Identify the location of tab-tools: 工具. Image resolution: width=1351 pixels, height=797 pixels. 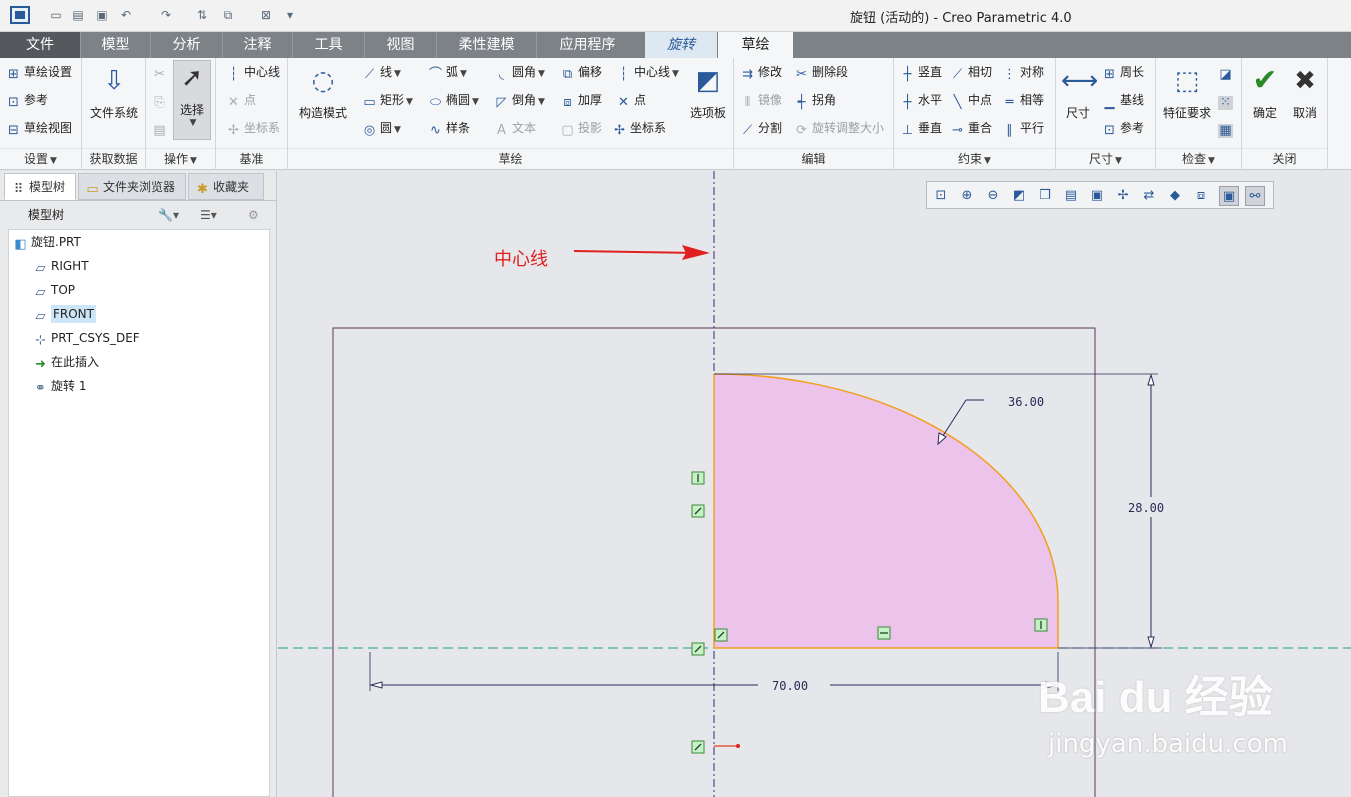
(328, 45).